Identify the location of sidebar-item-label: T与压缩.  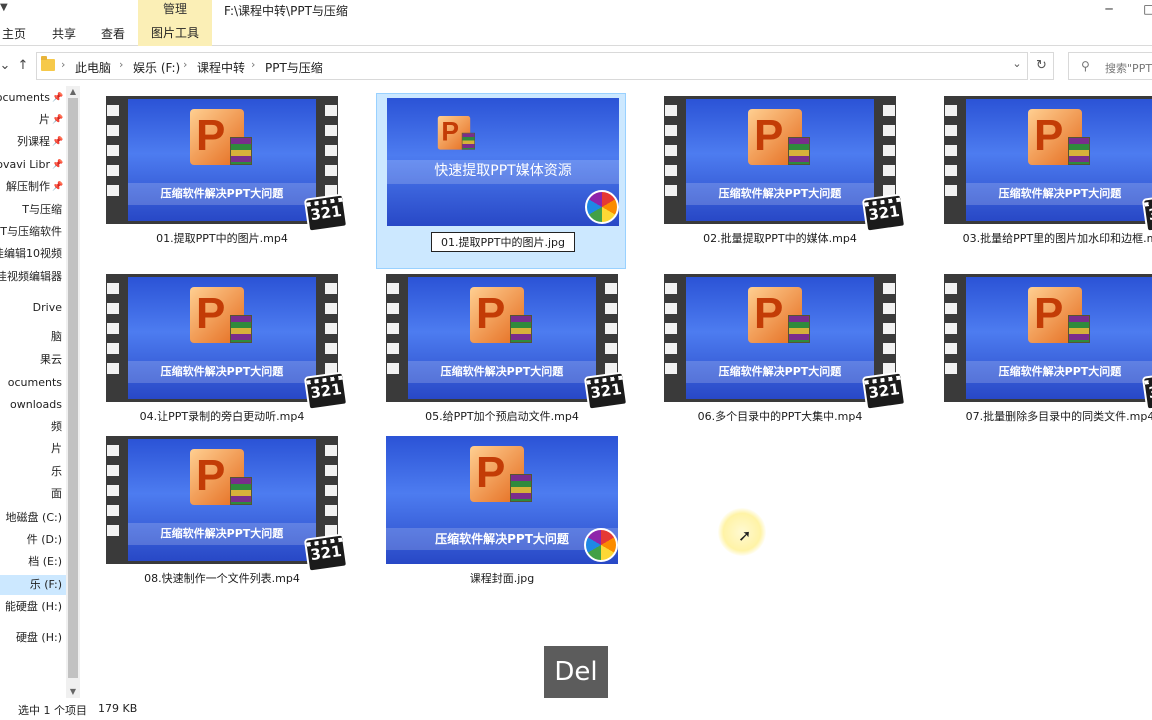
(42, 209).